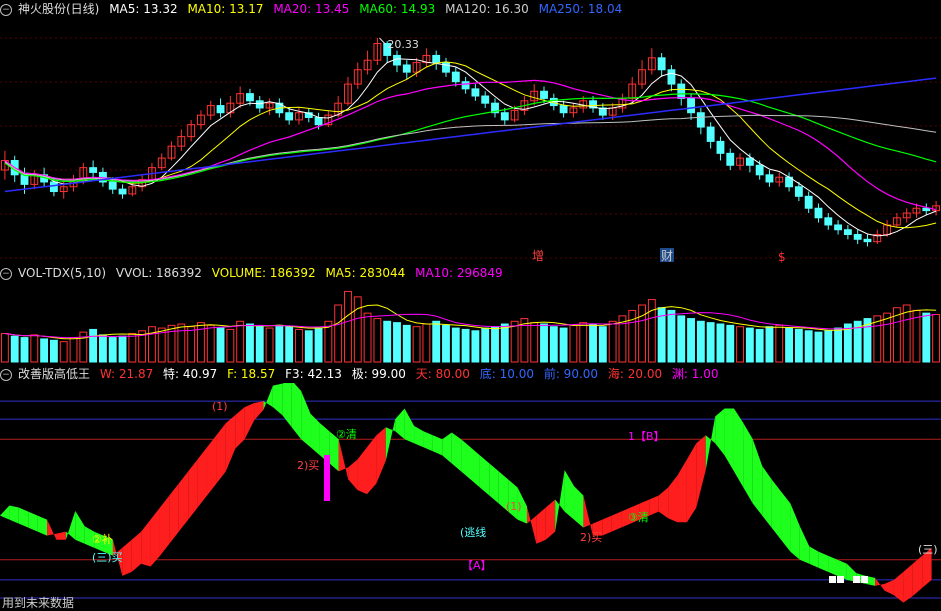 This screenshot has height=611, width=941. I want to click on volume-chart, so click(470, 323).